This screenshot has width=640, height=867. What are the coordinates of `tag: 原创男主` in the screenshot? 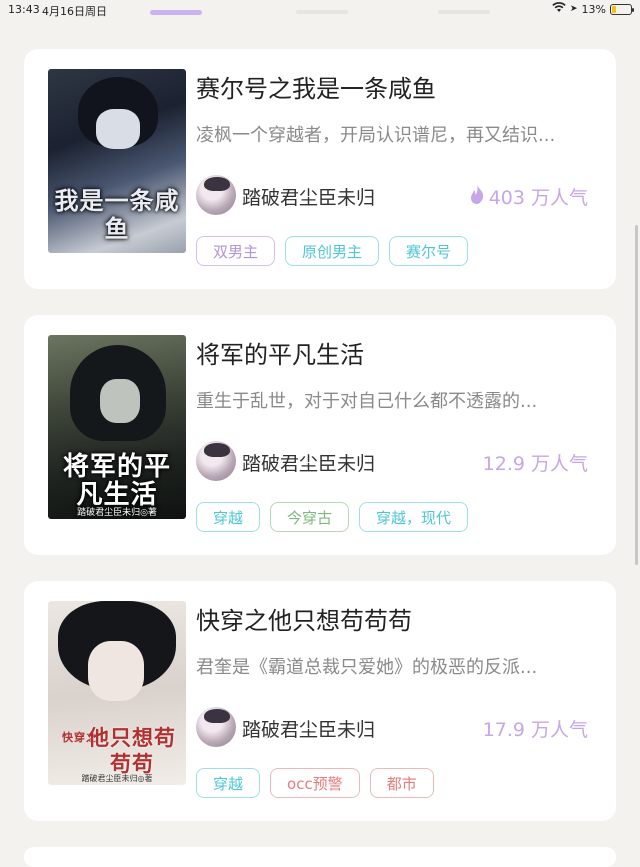 It's located at (332, 251).